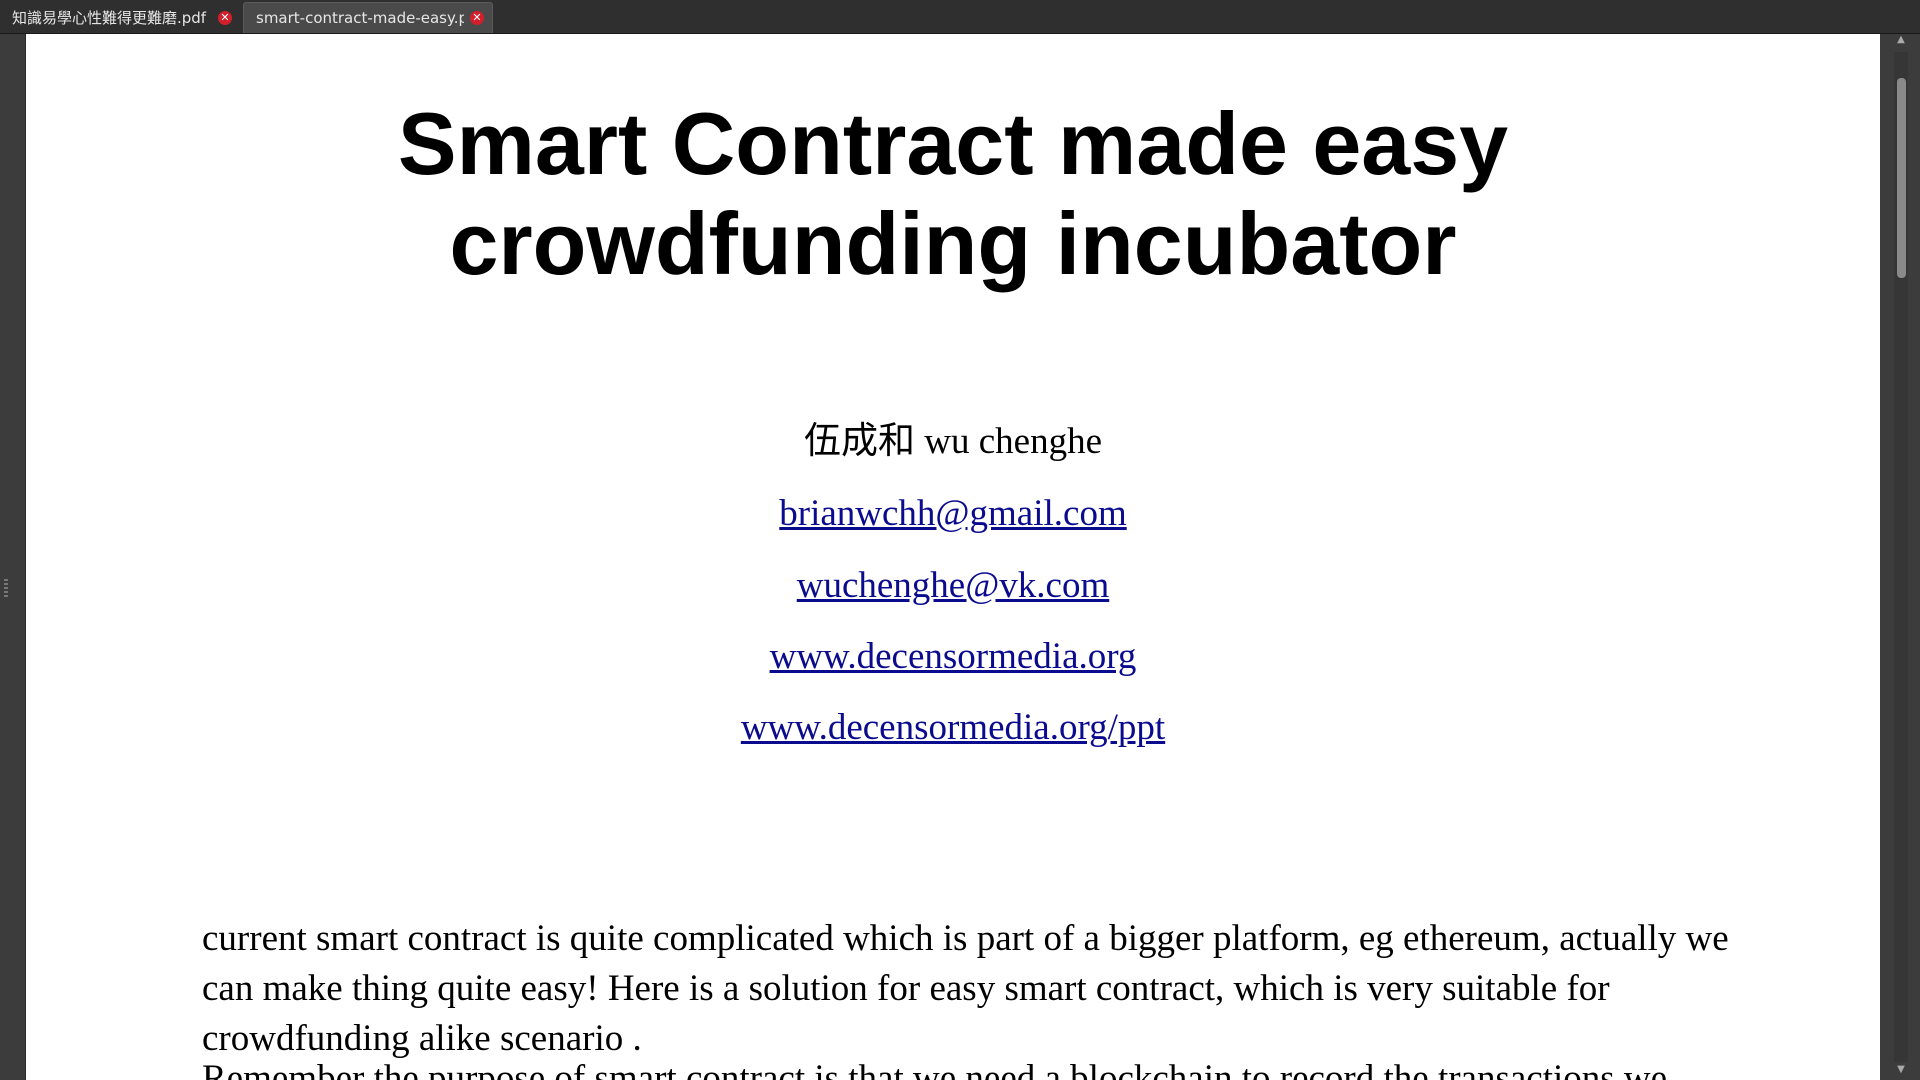 This screenshot has height=1080, width=1920. I want to click on title-line-1: Smart Contract made easy, so click(953, 143).